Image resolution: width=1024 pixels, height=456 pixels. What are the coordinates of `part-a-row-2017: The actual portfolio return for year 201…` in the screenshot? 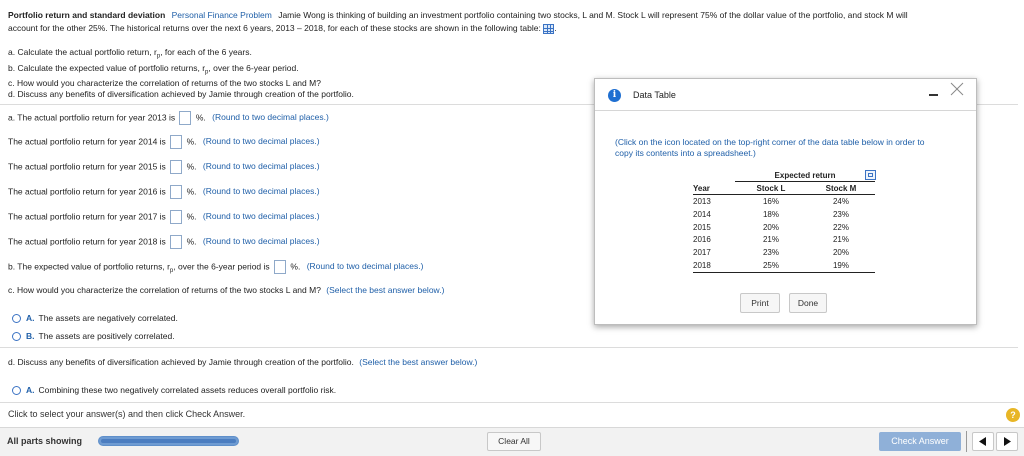 It's located at (164, 217).